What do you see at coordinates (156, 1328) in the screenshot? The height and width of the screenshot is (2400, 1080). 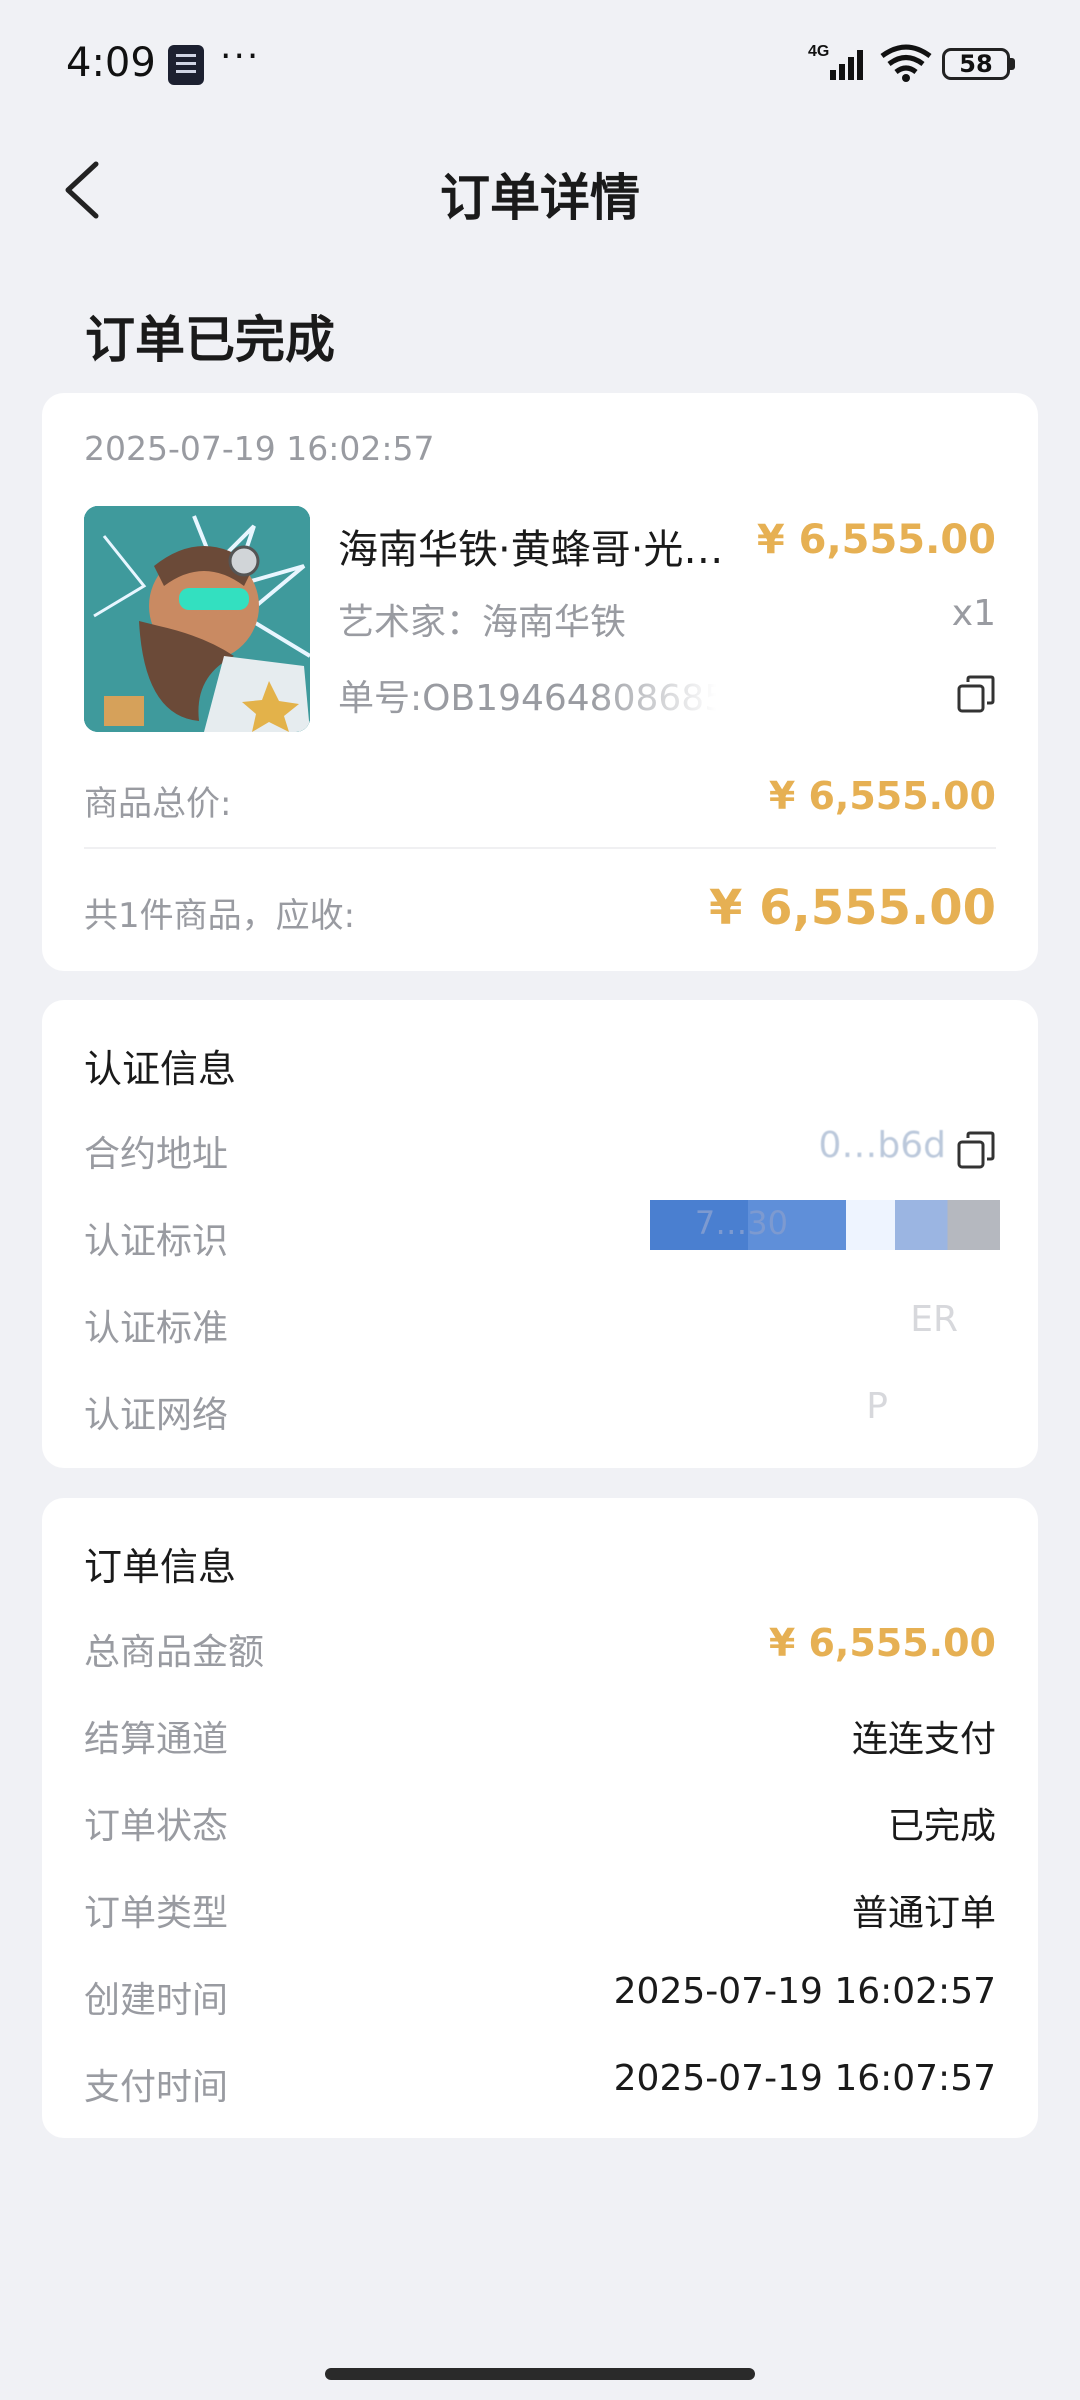 I see `cert-standard-label: 认证标准` at bounding box center [156, 1328].